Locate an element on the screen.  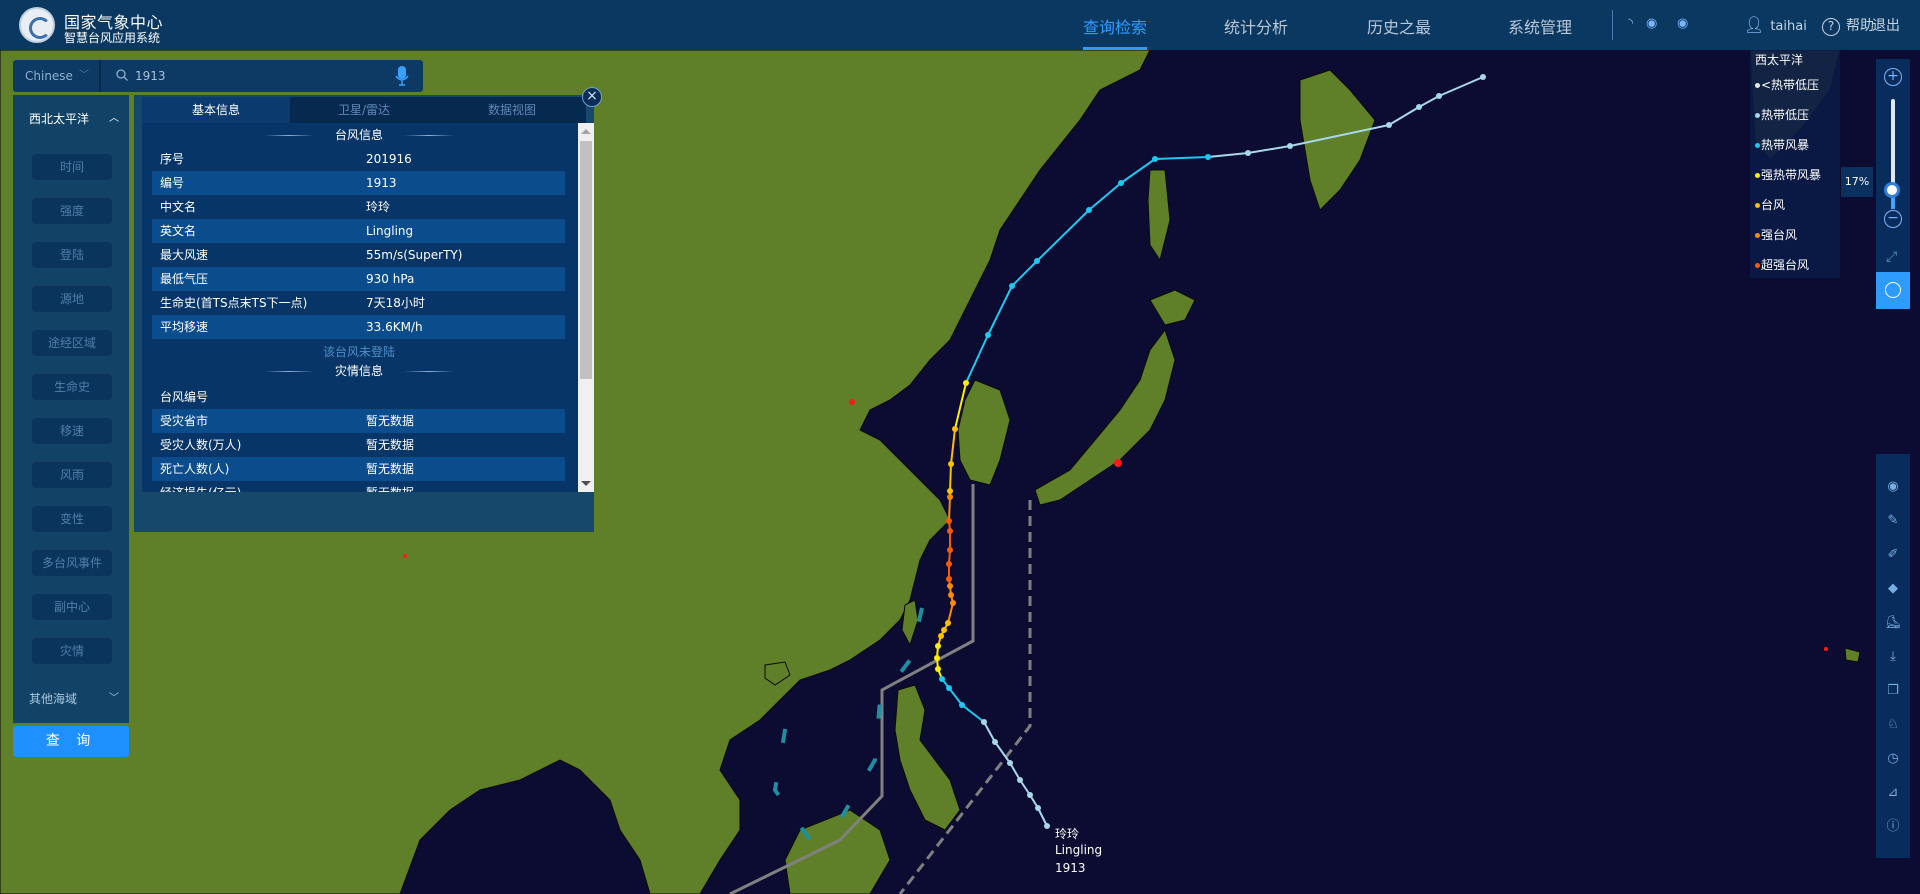
info-icon: ⓘ is located at coordinates (1893, 827).